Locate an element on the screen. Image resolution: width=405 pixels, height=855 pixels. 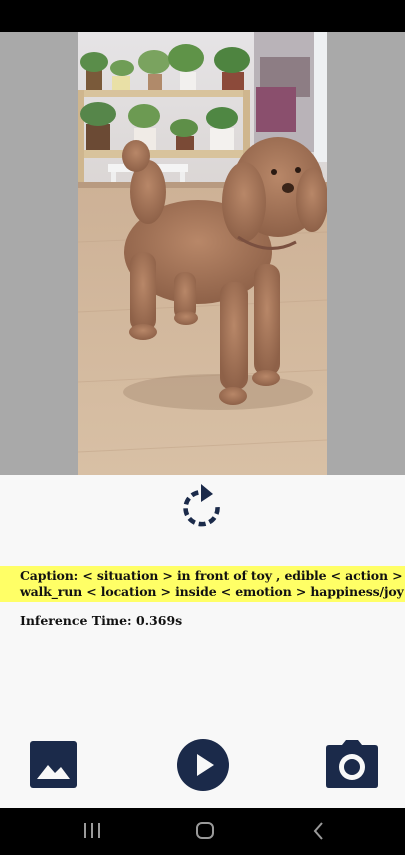
home-icon is located at coordinates (205, 830).